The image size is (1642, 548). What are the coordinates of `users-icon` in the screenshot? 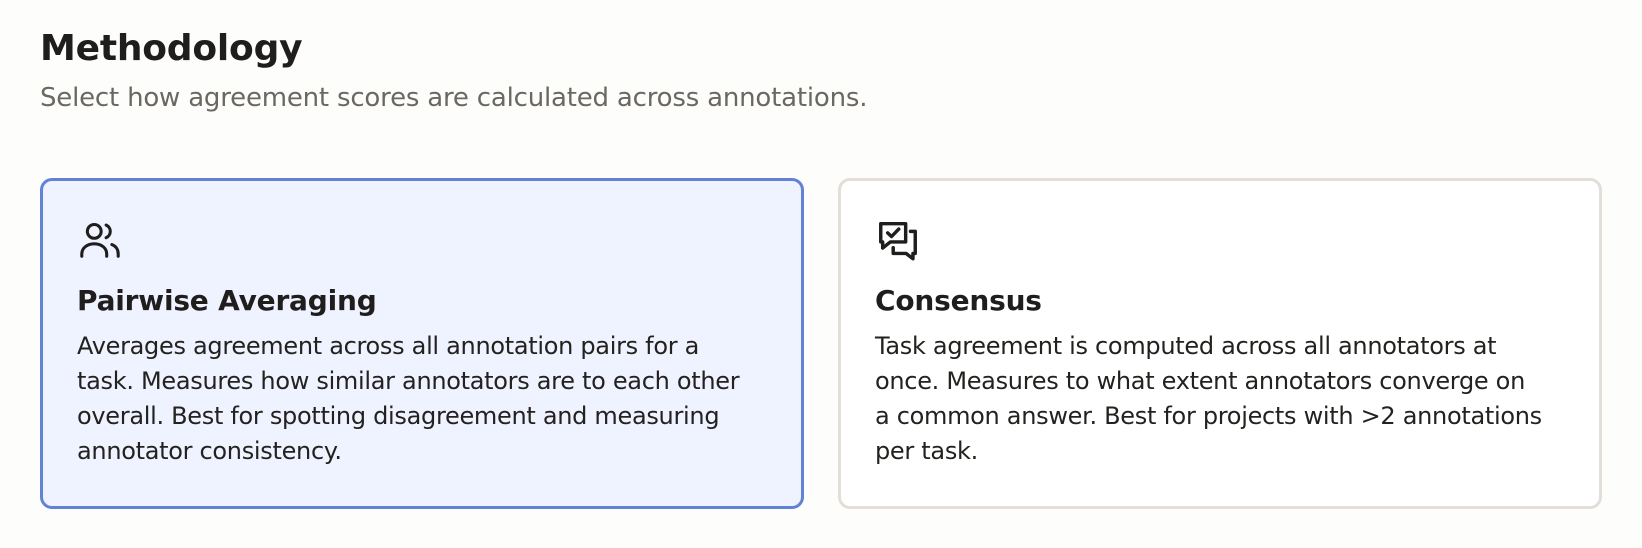 It's located at (100, 240).